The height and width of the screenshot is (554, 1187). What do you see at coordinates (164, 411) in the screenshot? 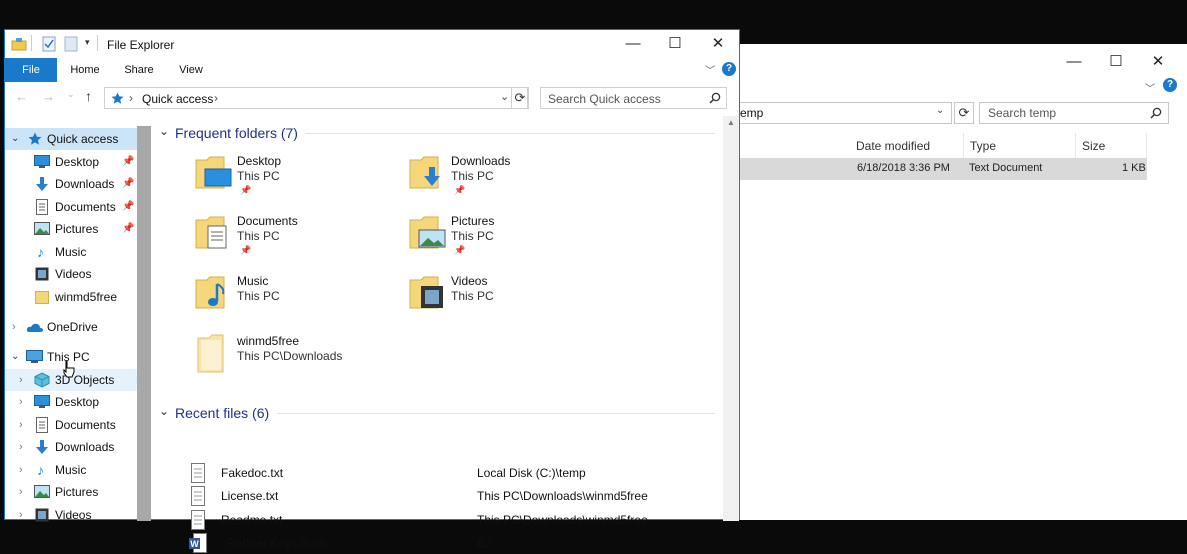
I see `collapse-recent-icon: ⌄` at bounding box center [164, 411].